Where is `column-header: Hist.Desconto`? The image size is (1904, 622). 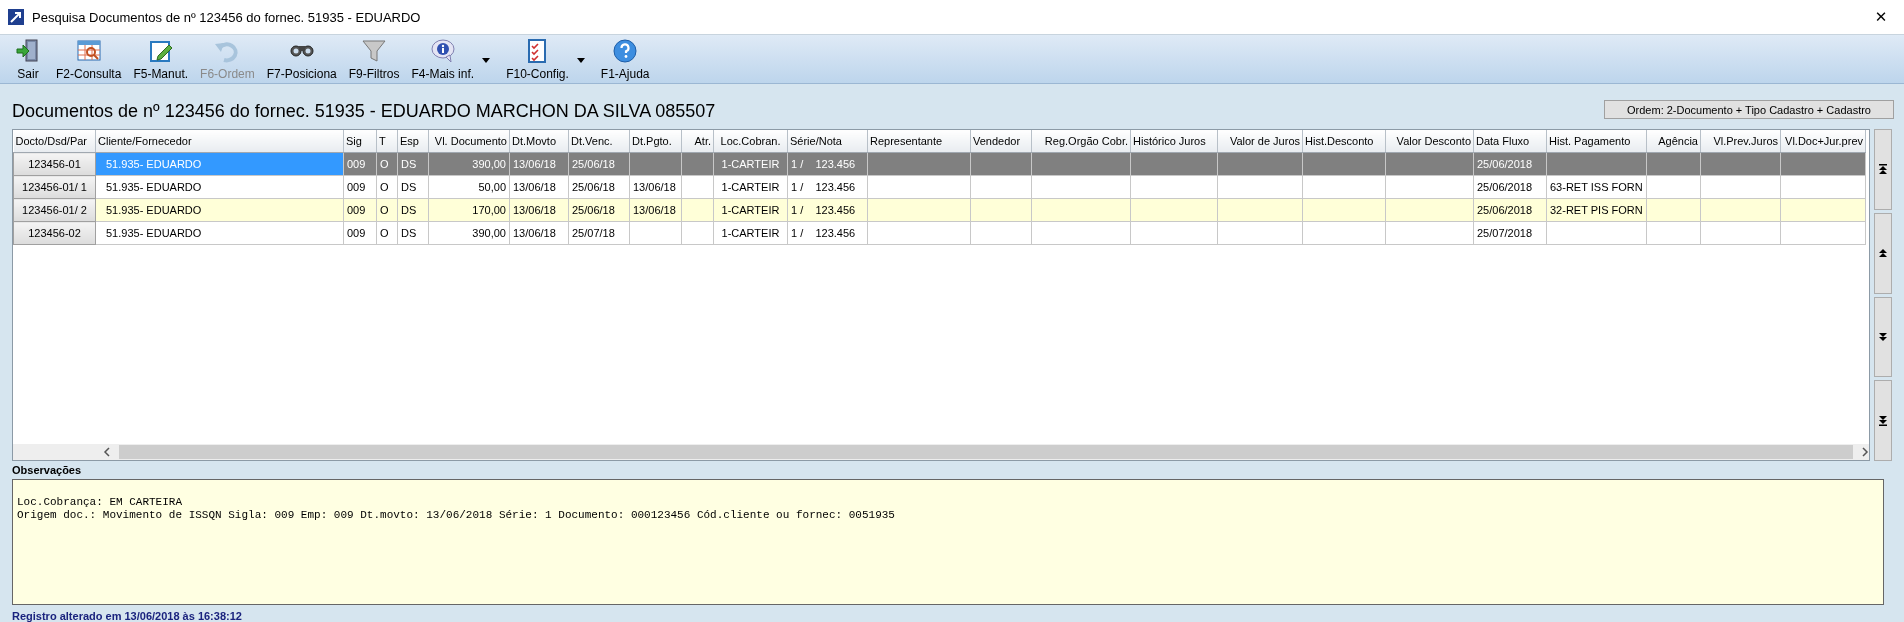
column-header: Hist.Desconto is located at coordinates (1344, 141).